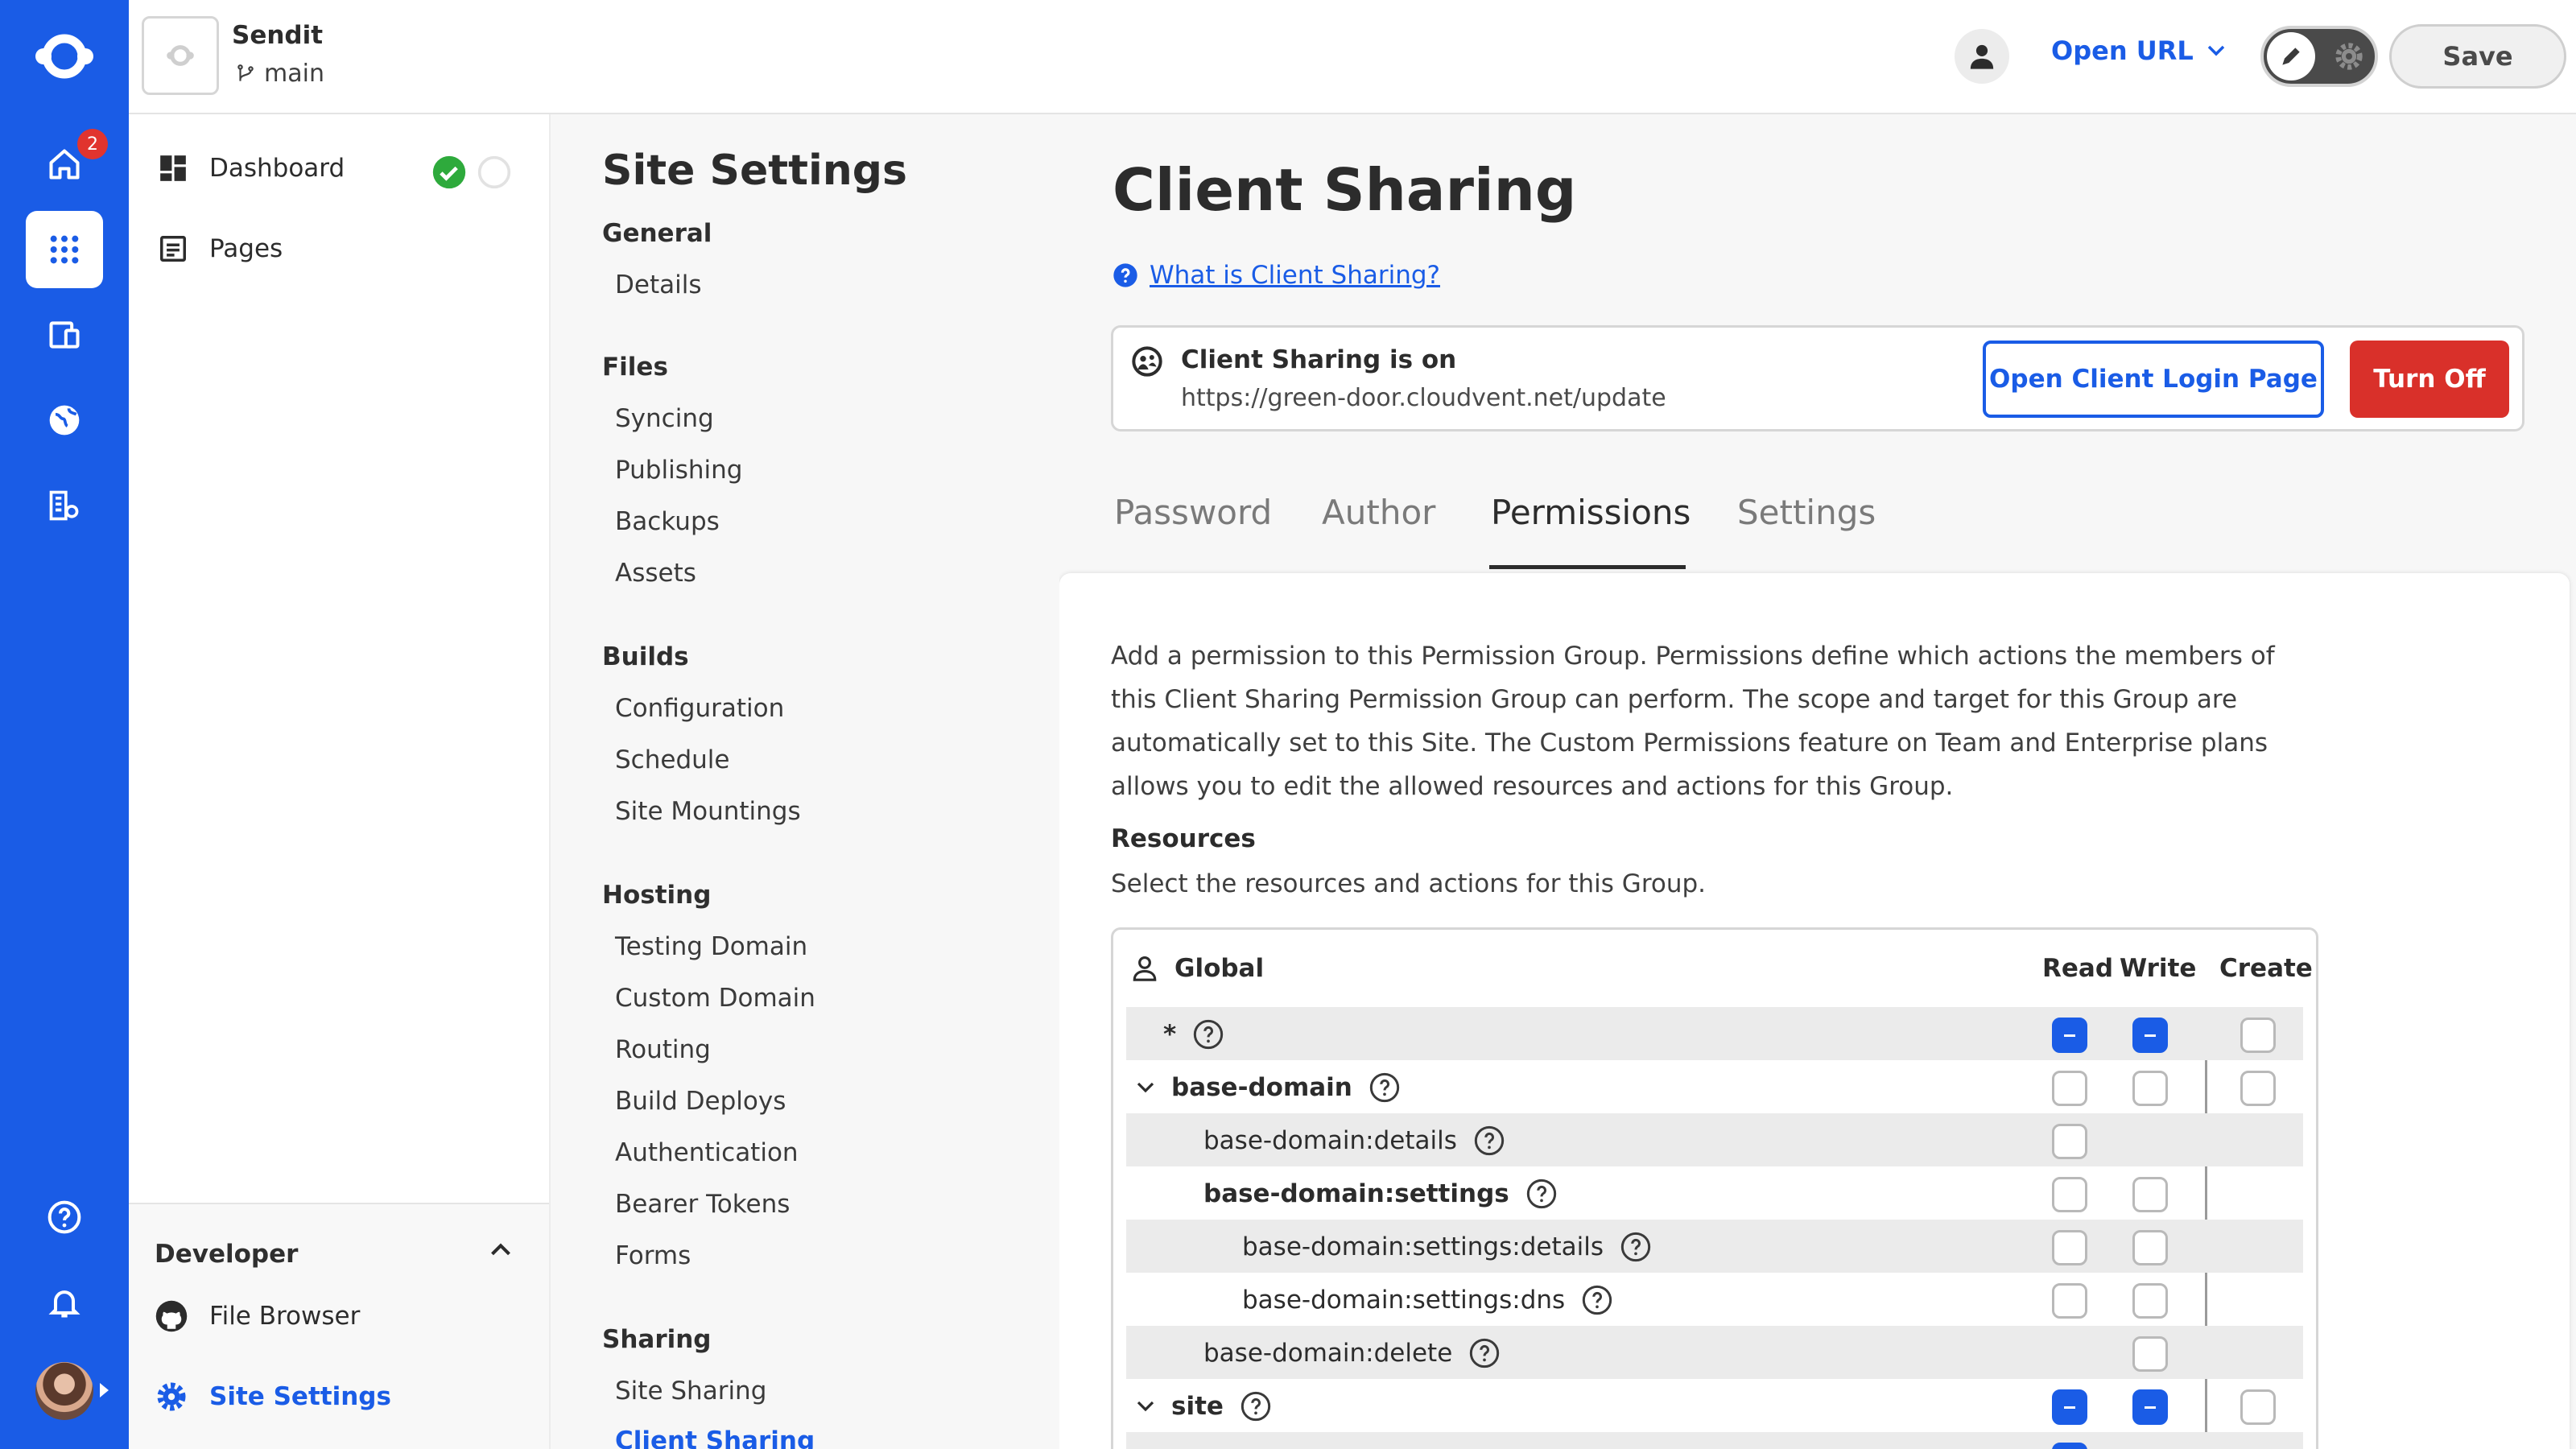 This screenshot has width=2576, height=1449. Describe the element at coordinates (1295, 275) in the screenshot. I see `what-is-label: What is Client Sharing?` at that location.